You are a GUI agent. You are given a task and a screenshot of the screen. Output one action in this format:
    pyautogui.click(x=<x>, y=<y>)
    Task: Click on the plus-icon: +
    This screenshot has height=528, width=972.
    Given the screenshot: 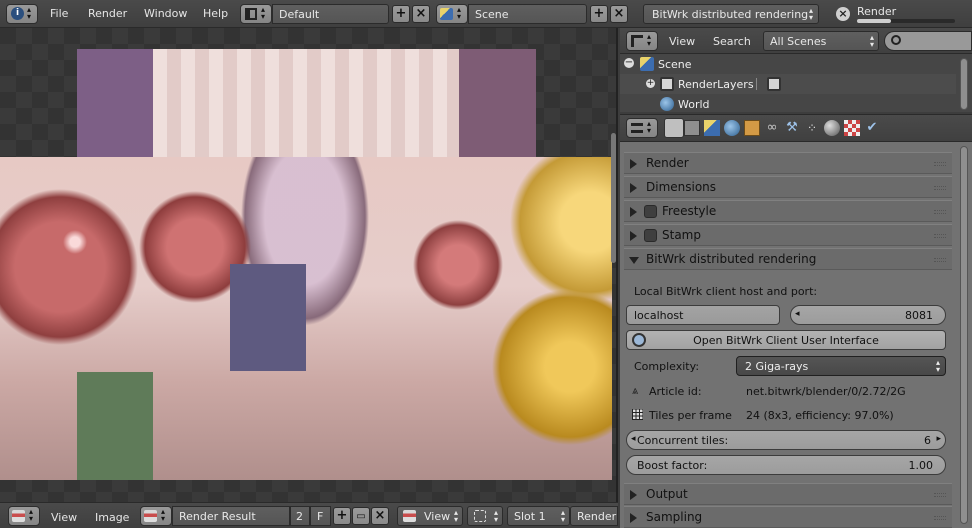 What is the action you would take?
    pyautogui.click(x=401, y=13)
    